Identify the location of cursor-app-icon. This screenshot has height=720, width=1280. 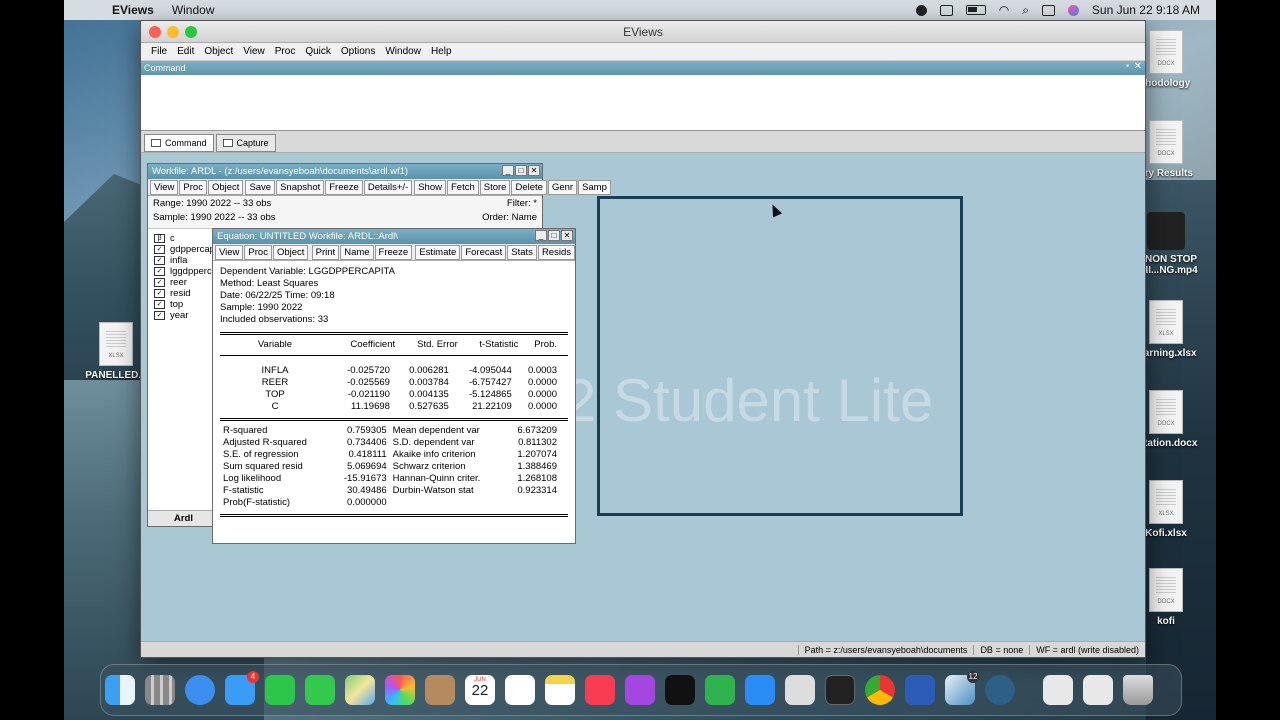
(800, 690).